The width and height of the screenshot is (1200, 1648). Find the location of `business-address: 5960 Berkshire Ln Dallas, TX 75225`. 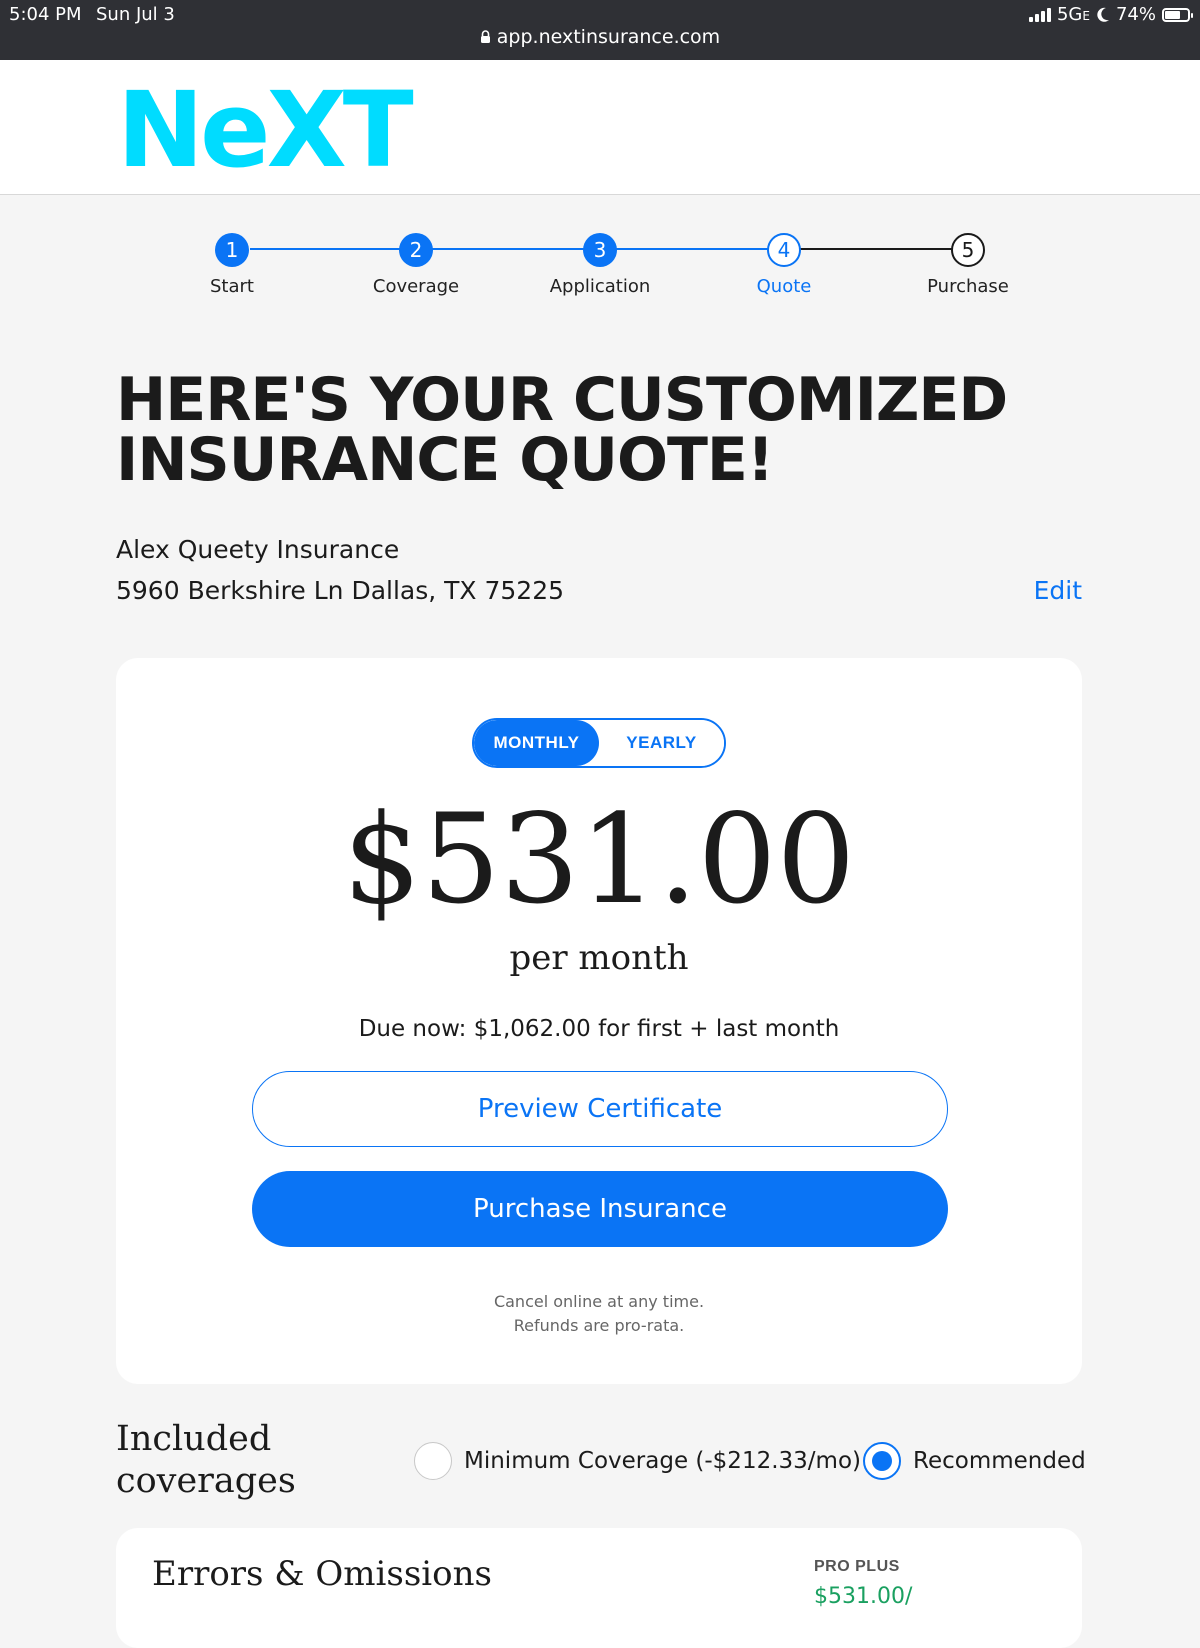

business-address: 5960 Berkshire Ln Dallas, TX 75225 is located at coordinates (340, 590).